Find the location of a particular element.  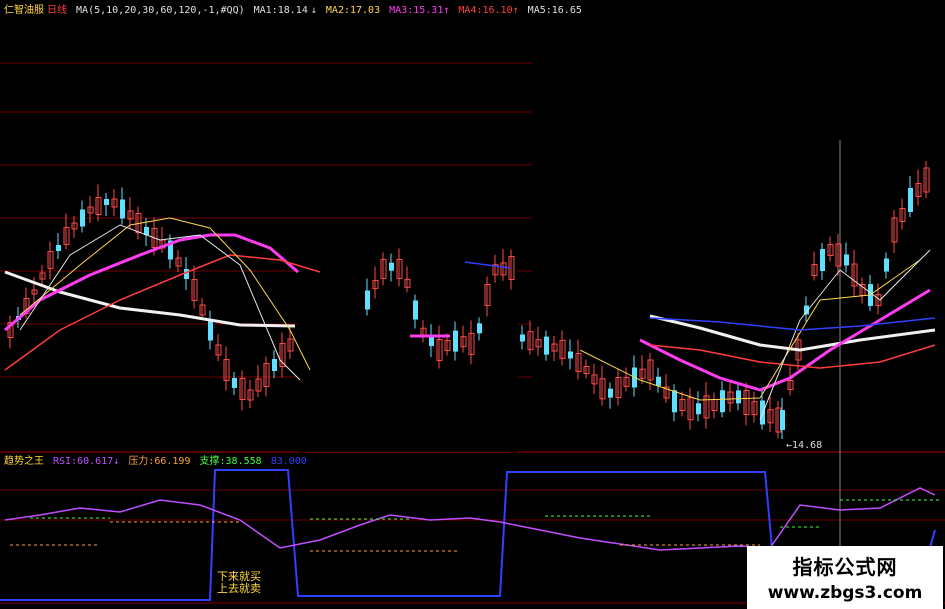

rsi-line is located at coordinates (470, 519).